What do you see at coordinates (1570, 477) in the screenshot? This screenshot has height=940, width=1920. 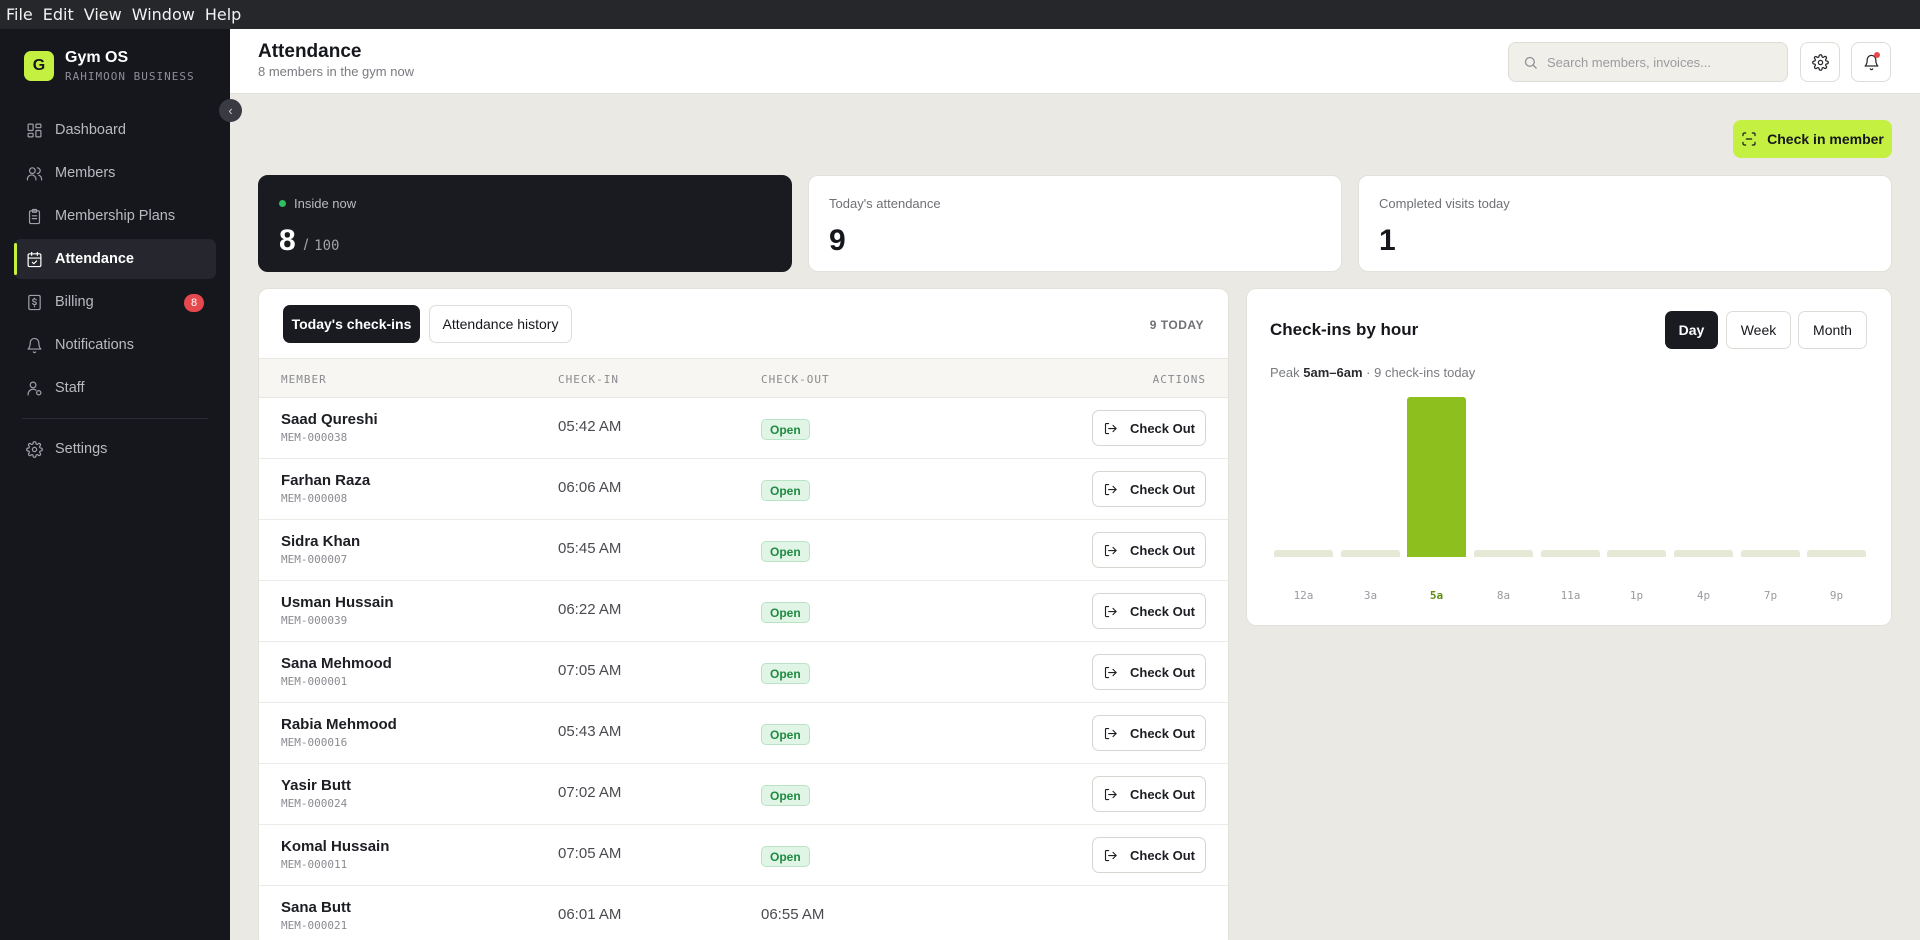 I see `hourly-bar-chart` at bounding box center [1570, 477].